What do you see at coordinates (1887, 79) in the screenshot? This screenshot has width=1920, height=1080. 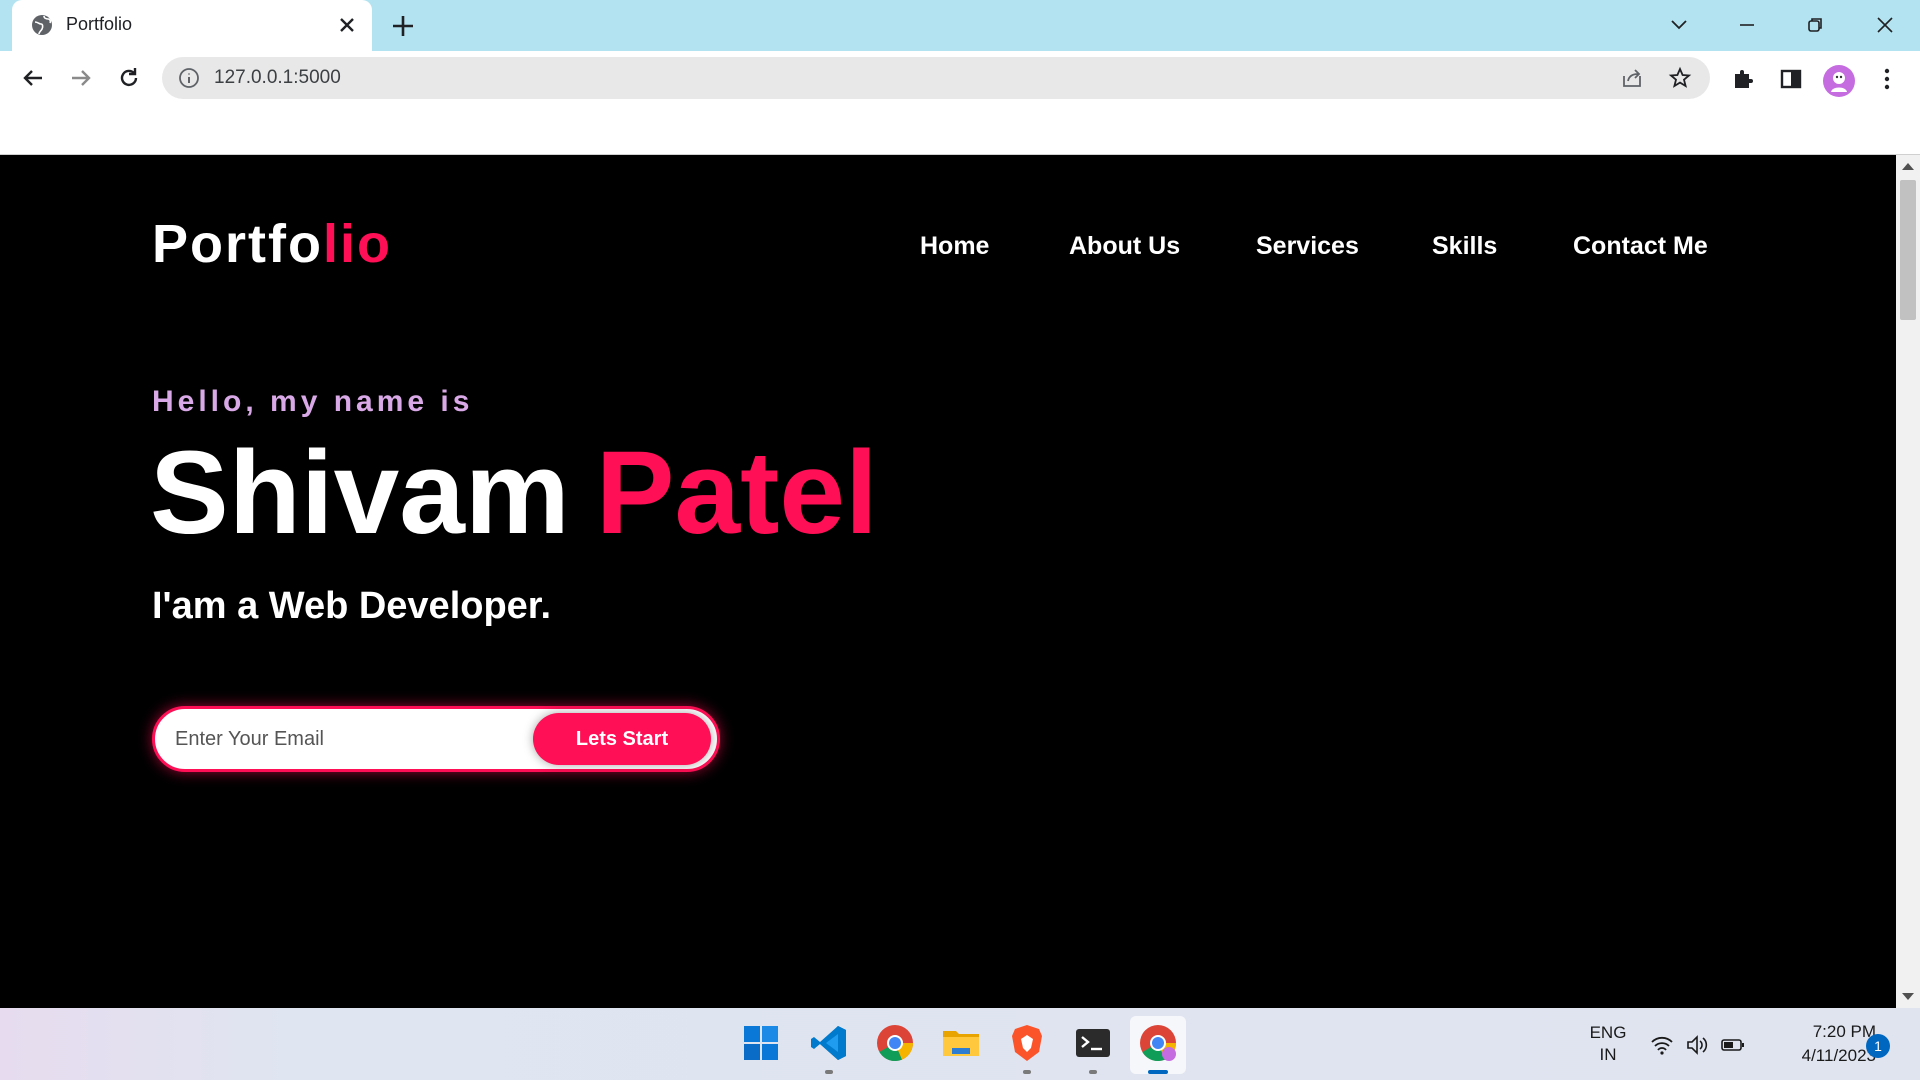 I see `menu-kebab-icon` at bounding box center [1887, 79].